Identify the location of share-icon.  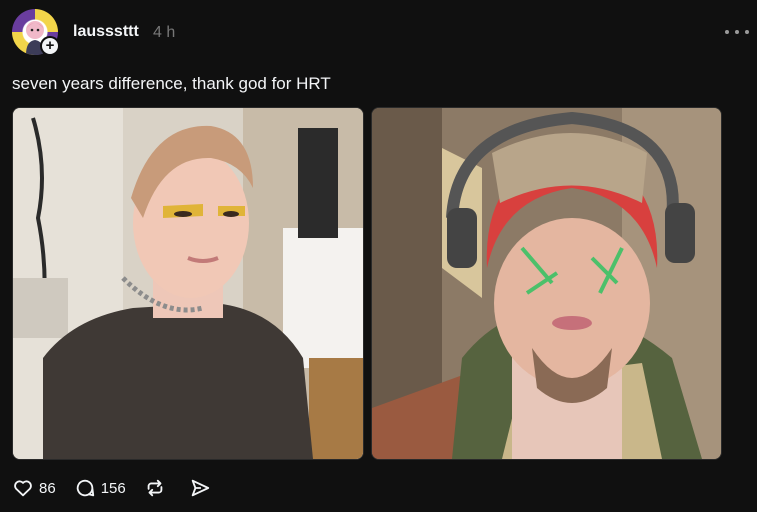
(200, 488).